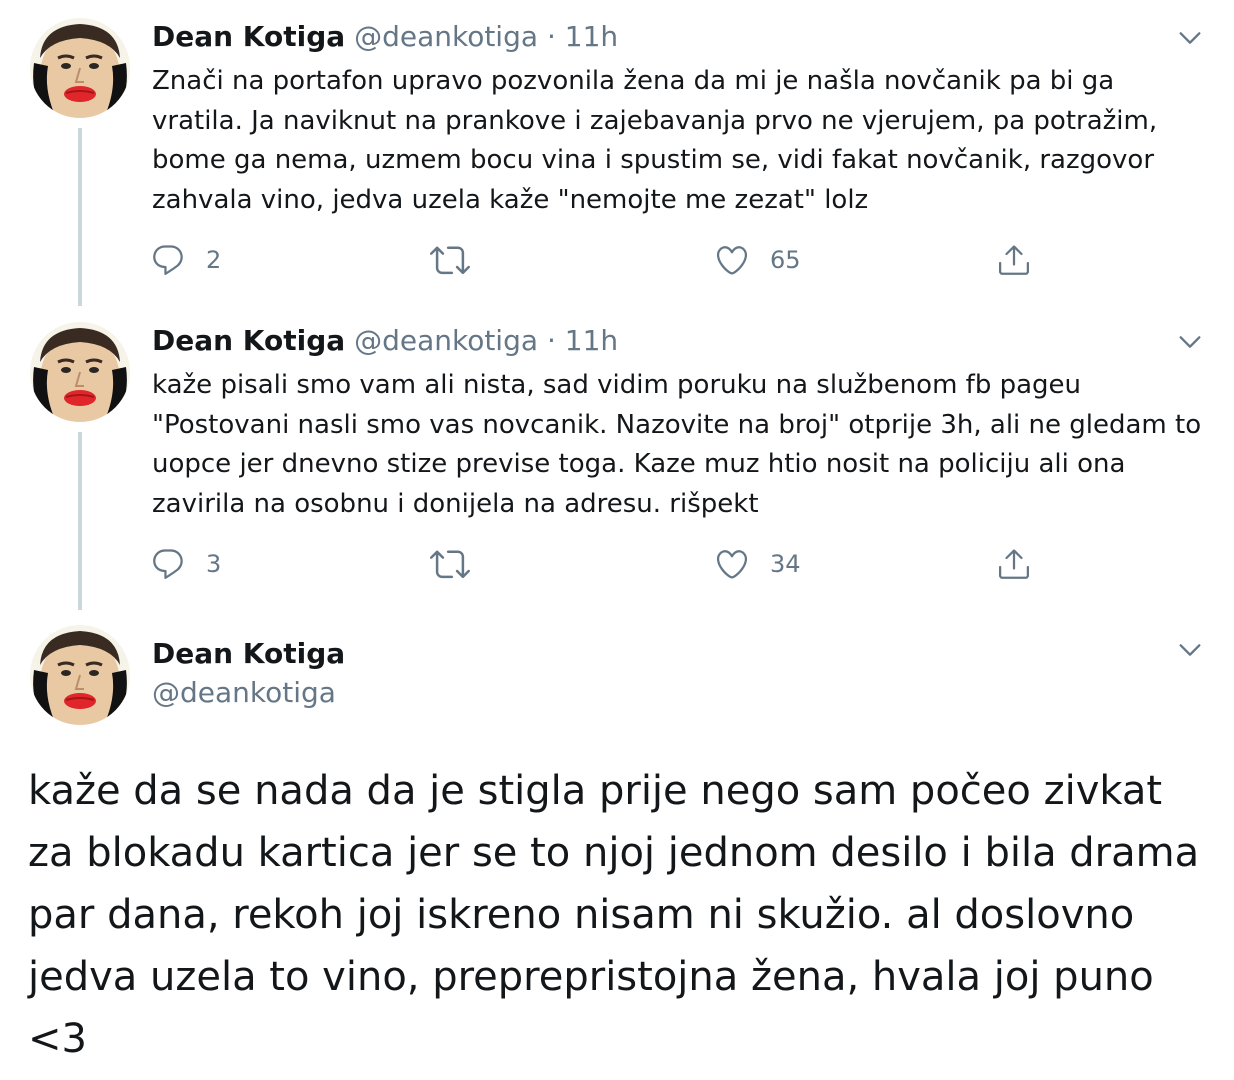  What do you see at coordinates (785, 564) in the screenshot?
I see `like-count: 34` at bounding box center [785, 564].